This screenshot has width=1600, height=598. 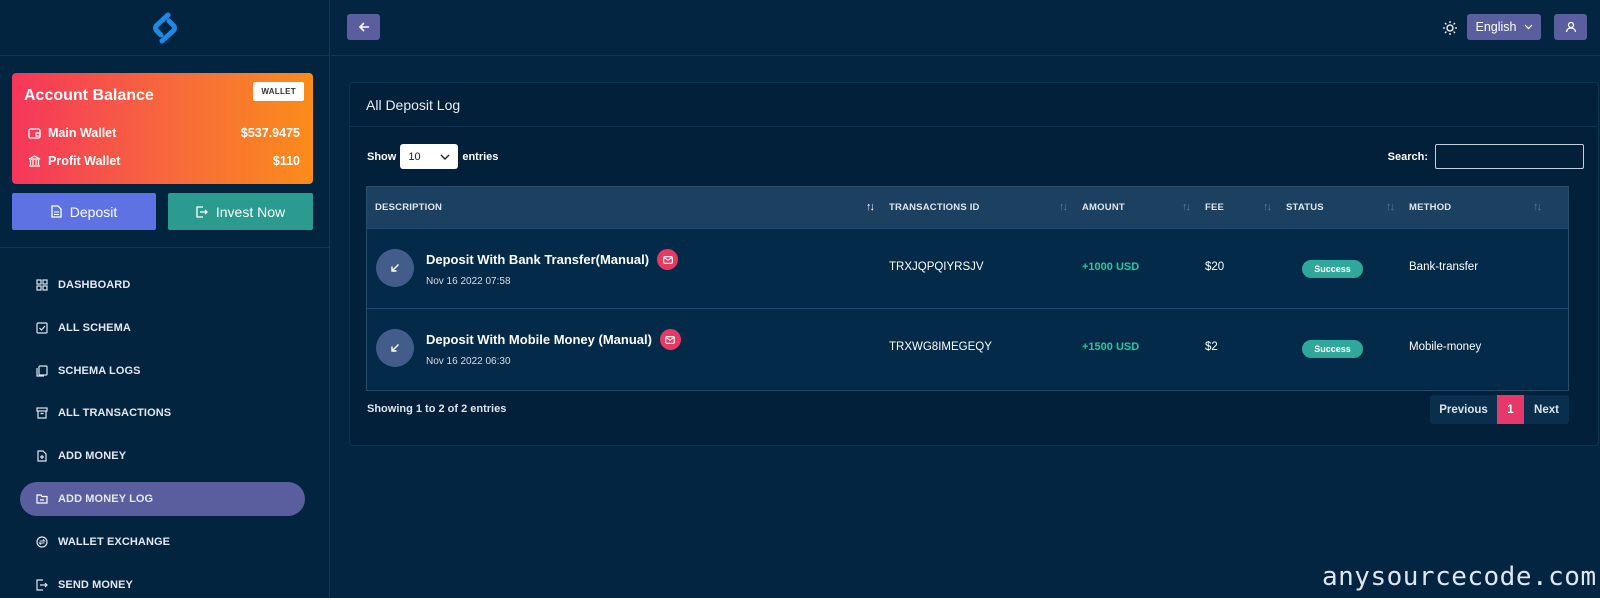 What do you see at coordinates (162, 285) in the screenshot?
I see `sidebar-item-dashboard: DASHBOARD` at bounding box center [162, 285].